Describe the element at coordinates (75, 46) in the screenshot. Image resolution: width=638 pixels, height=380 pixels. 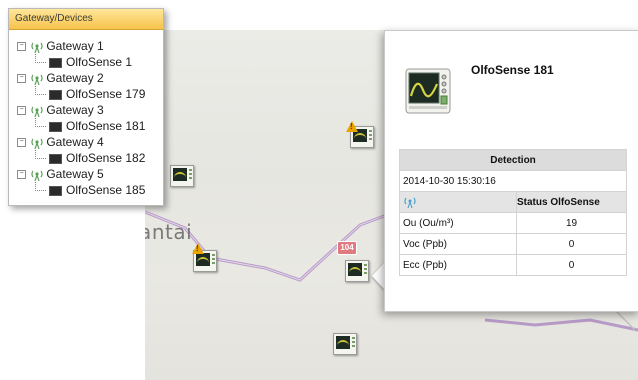
I see `gateway-label: Gateway 1` at that location.